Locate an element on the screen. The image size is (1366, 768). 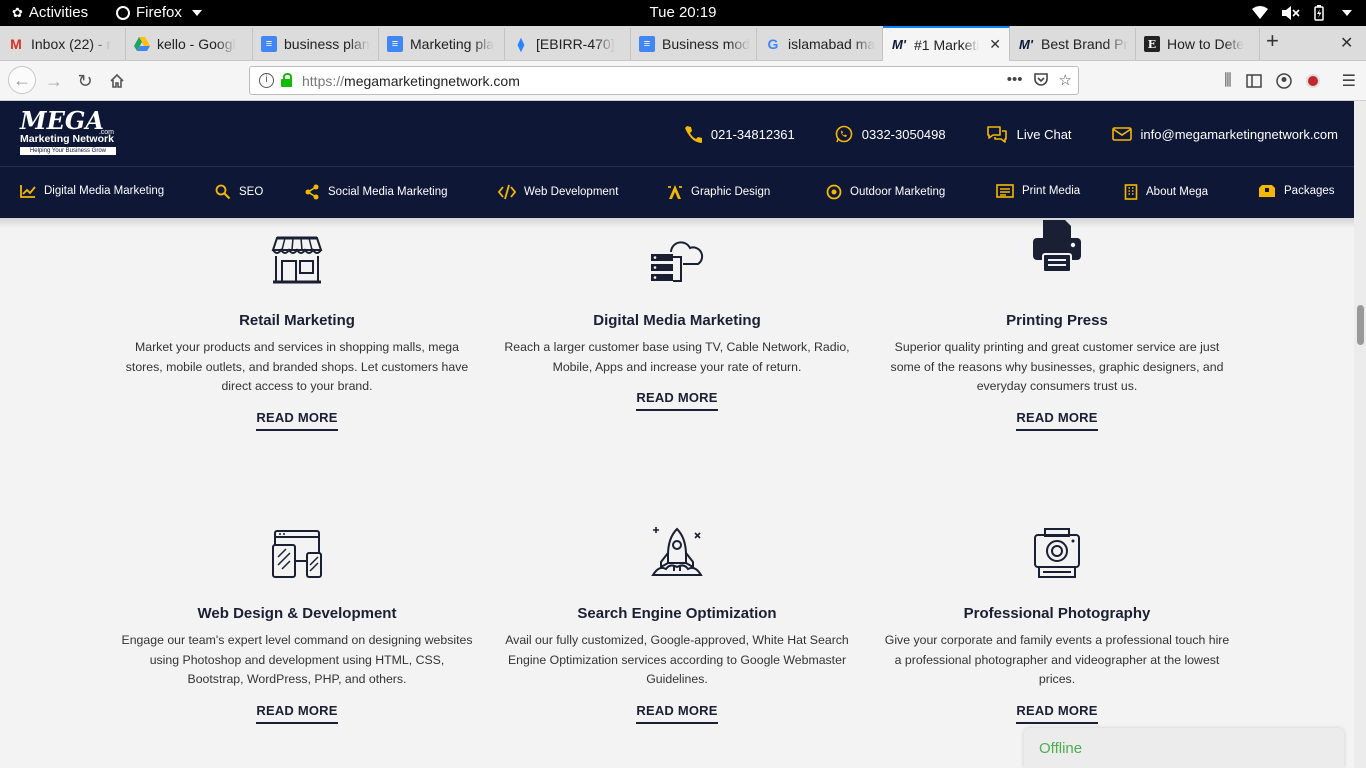
activities-button: ✿ Activities is located at coordinates (50, 12).